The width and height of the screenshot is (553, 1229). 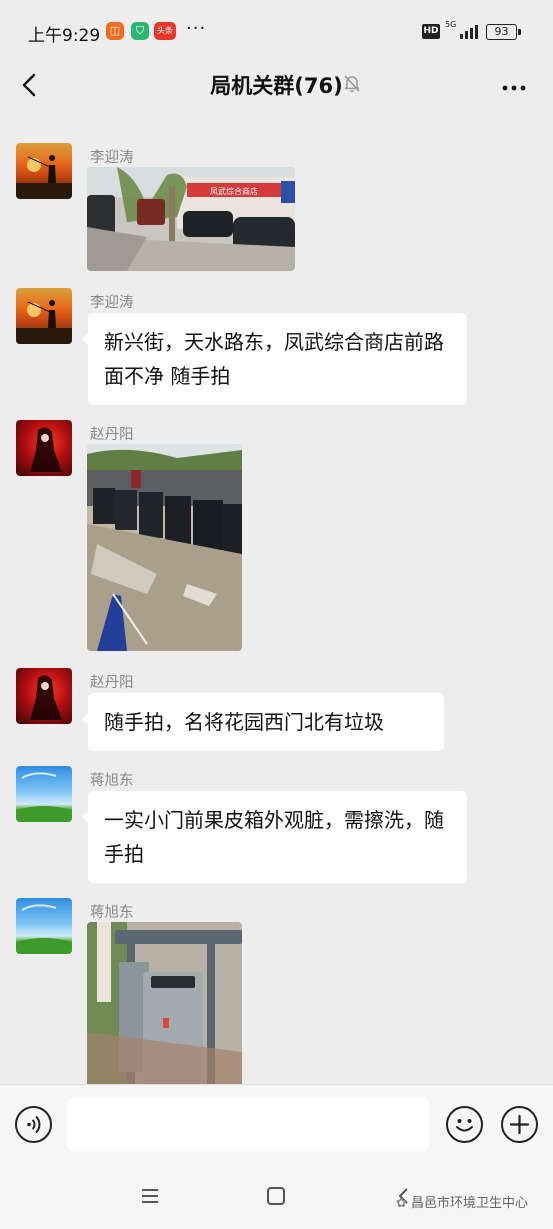 What do you see at coordinates (234, 191) in the screenshot?
I see `shop-sign-text: 凤武综合商店` at bounding box center [234, 191].